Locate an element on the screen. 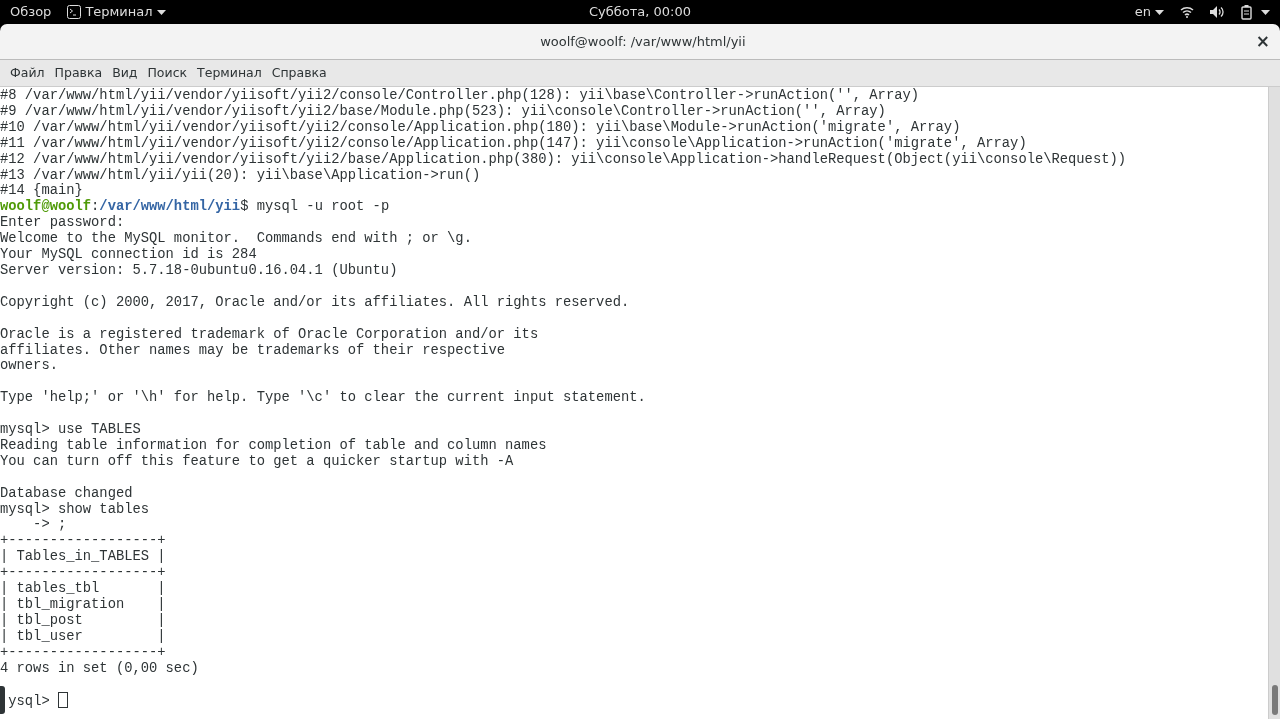 The image size is (1280, 719). terminal-line: | tbl_user | is located at coordinates (83, 636).